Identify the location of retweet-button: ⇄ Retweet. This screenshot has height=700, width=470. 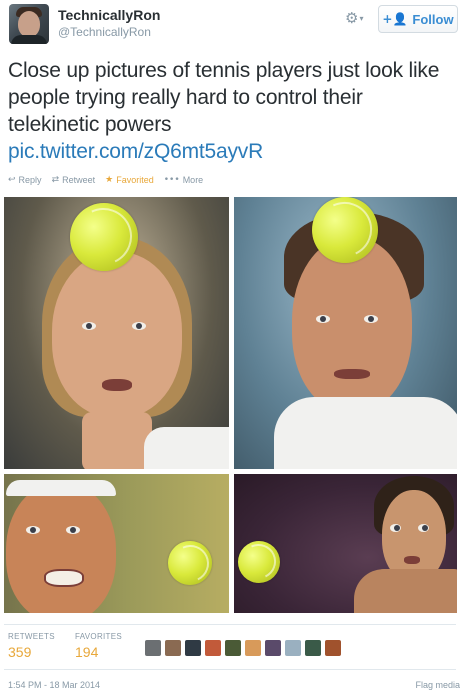
(74, 180).